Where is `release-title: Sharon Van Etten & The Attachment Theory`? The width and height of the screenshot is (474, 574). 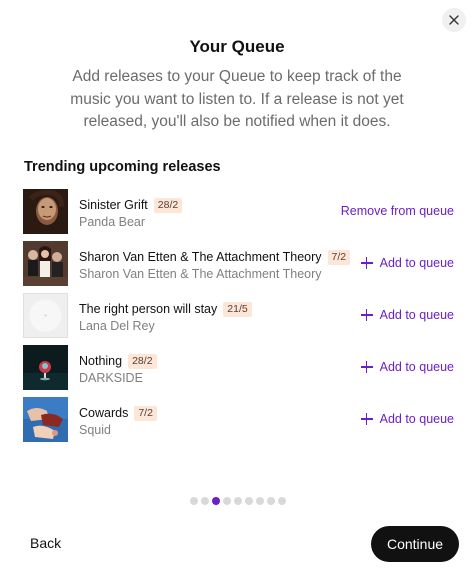 release-title: Sharon Van Etten & The Attachment Theory is located at coordinates (200, 257).